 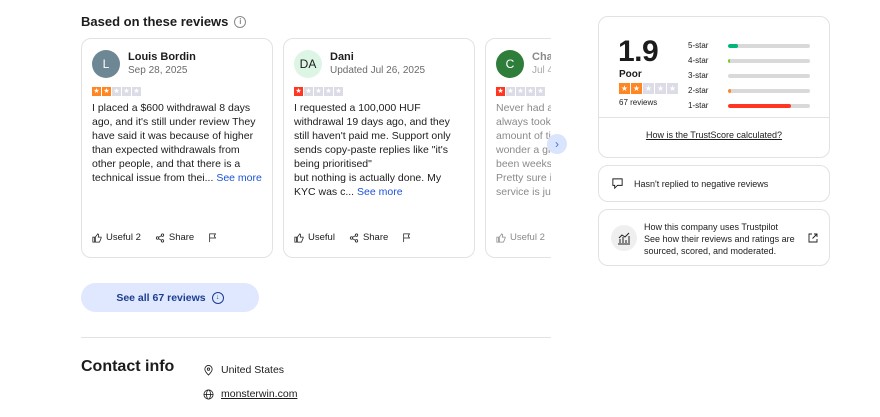 What do you see at coordinates (698, 60) in the screenshot?
I see `distribution-label: 4-star` at bounding box center [698, 60].